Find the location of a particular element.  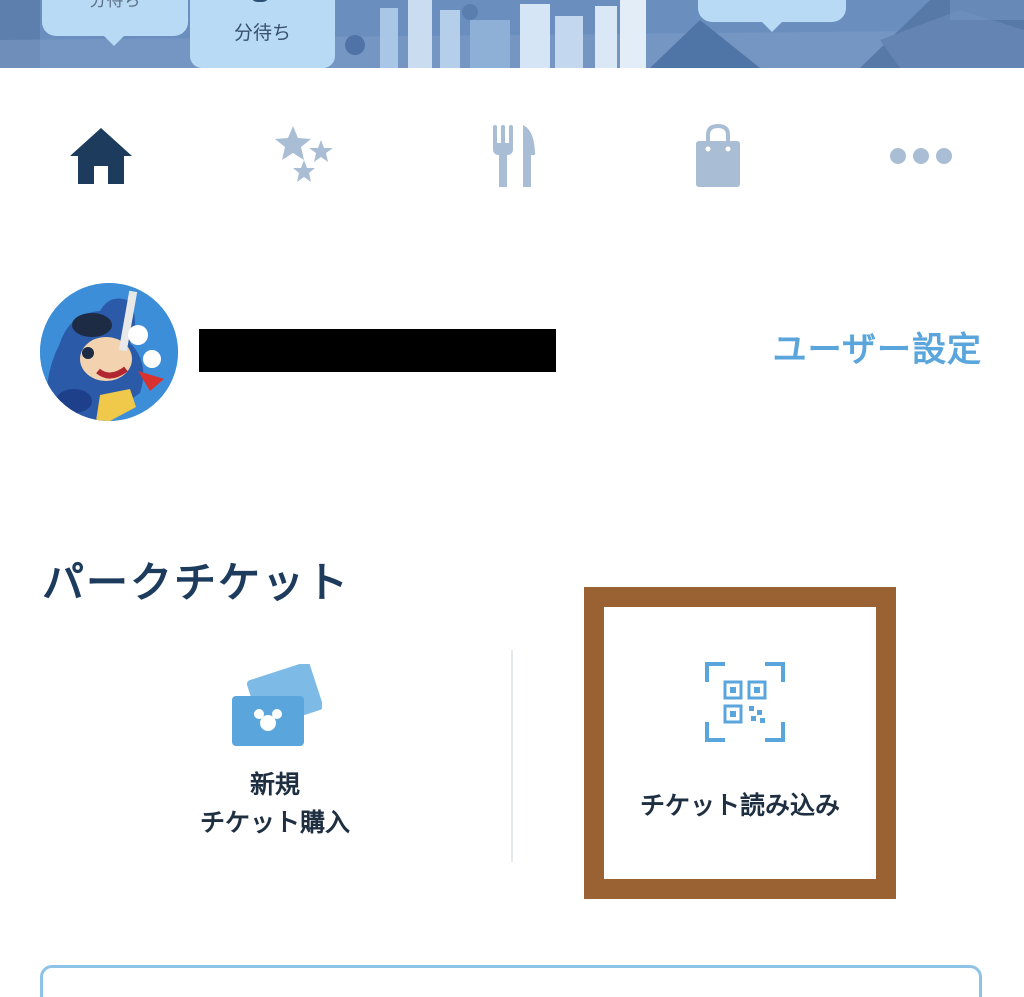

scan-ticket-button: チケット読み込み is located at coordinates (740, 743).